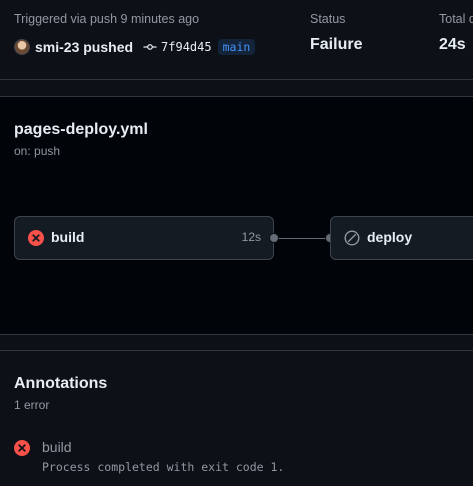 Image resolution: width=473 pixels, height=486 pixels. Describe the element at coordinates (328, 19) in the screenshot. I see `status-label: Status` at that location.